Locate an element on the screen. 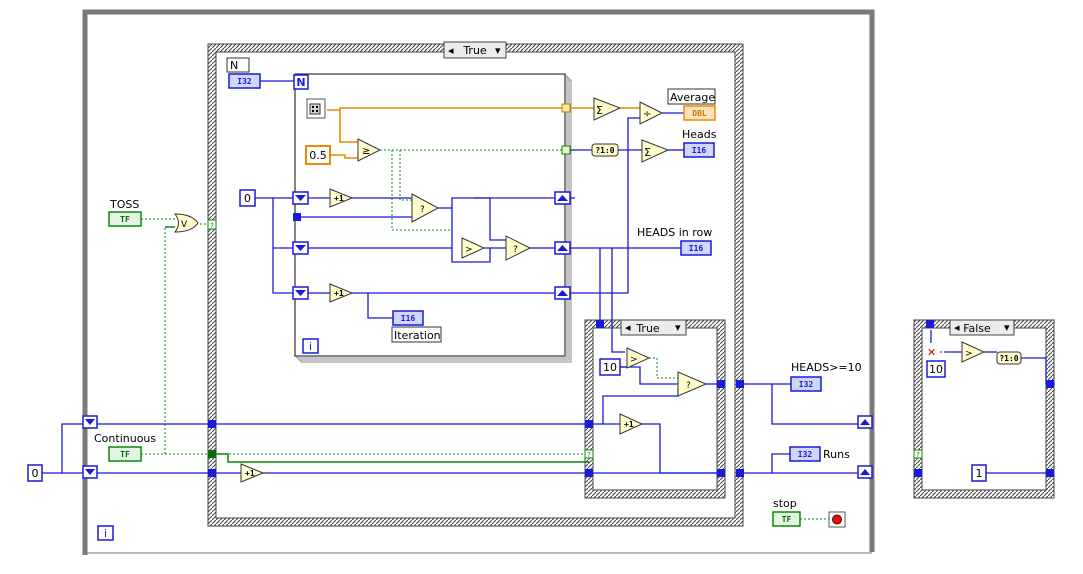 This screenshot has height=574, width=1083. constant-threshold-half: 0.5 is located at coordinates (318, 155).